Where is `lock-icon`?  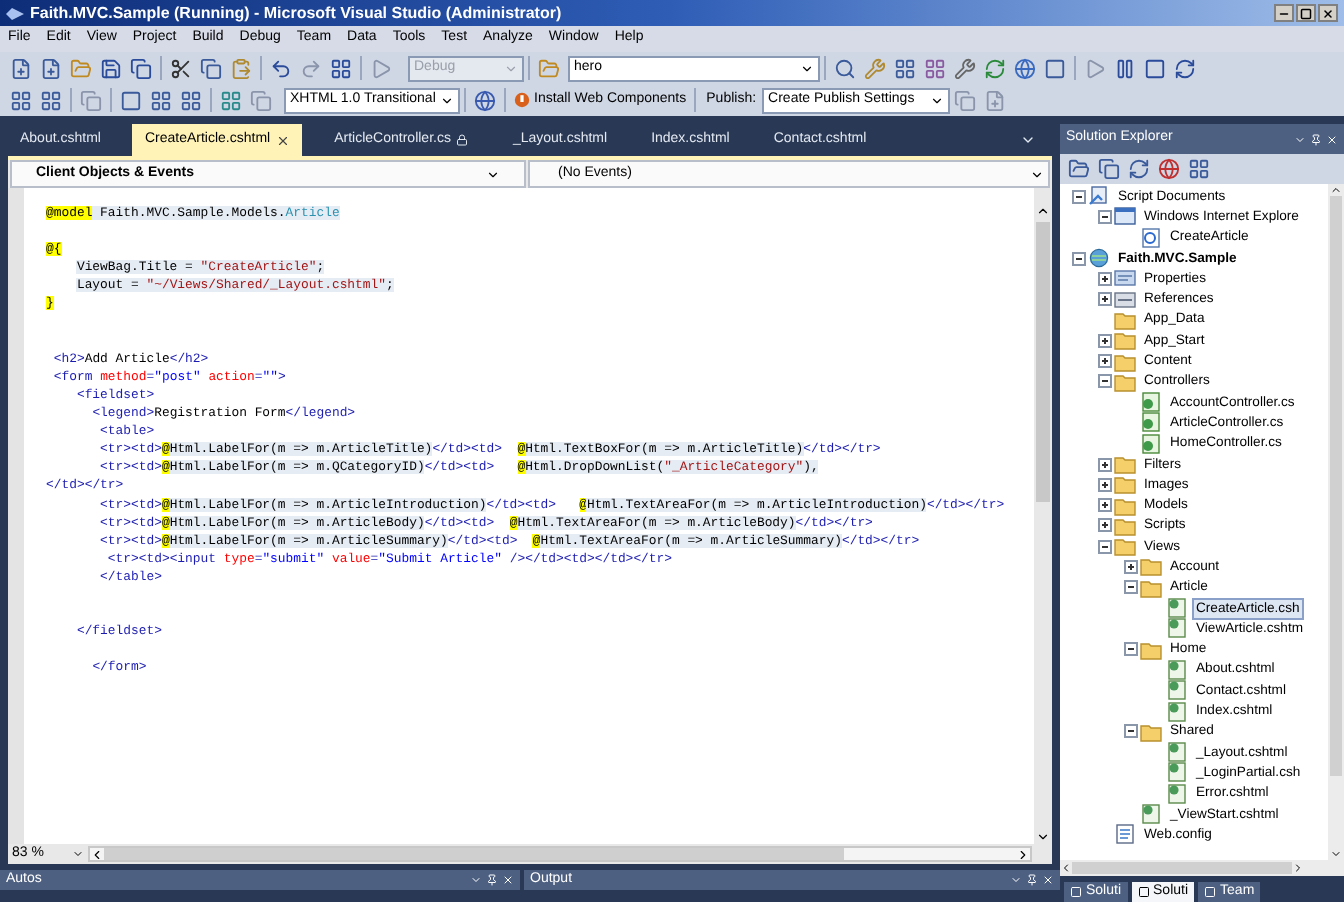 lock-icon is located at coordinates (462, 140).